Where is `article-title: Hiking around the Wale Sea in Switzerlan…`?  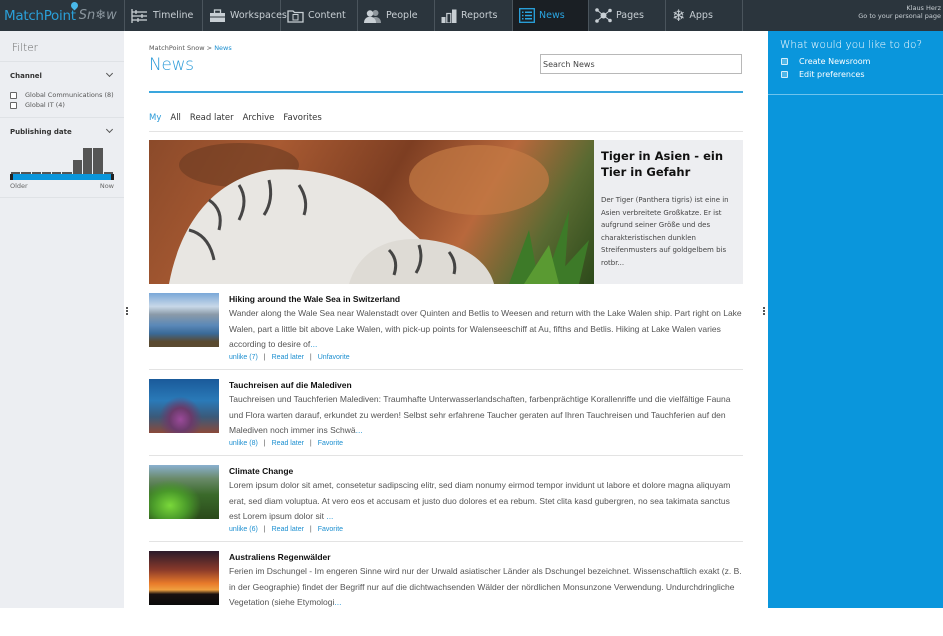
article-title: Hiking around the Wale Sea in Switzerlan… is located at coordinates (486, 299).